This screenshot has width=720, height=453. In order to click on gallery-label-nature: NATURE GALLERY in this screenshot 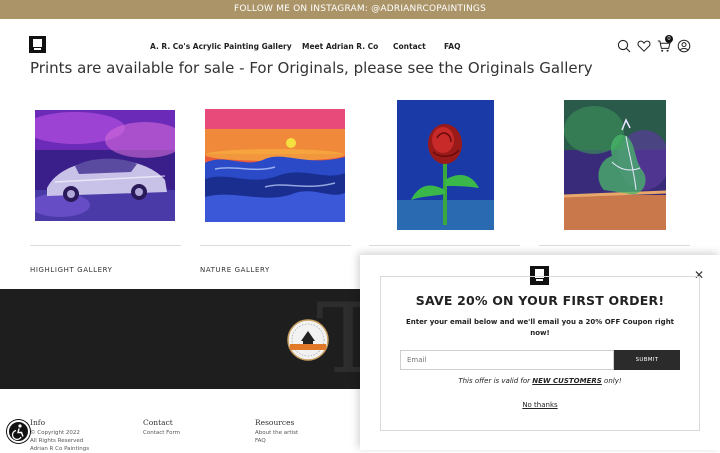, I will do `click(235, 270)`.